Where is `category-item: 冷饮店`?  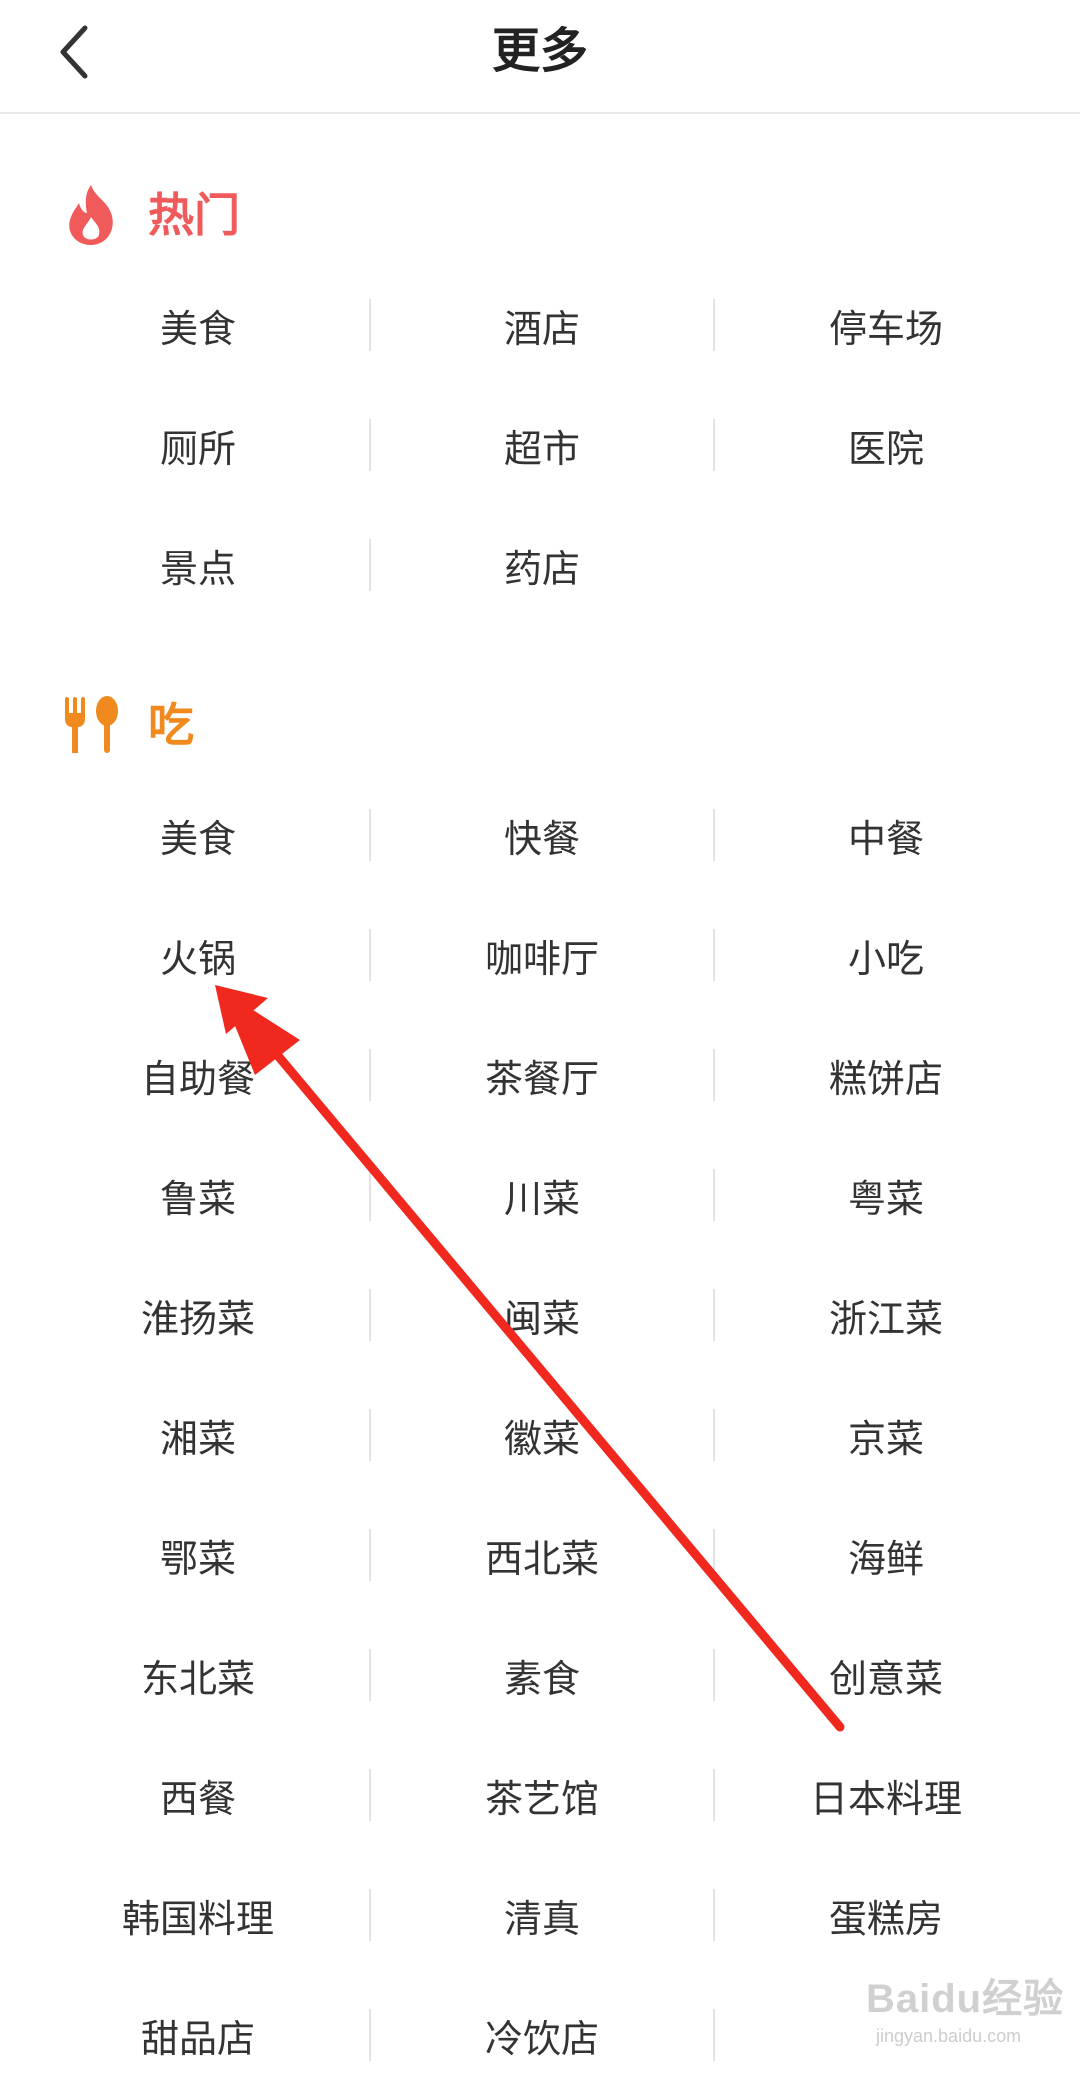 category-item: 冷饮店 is located at coordinates (542, 2035).